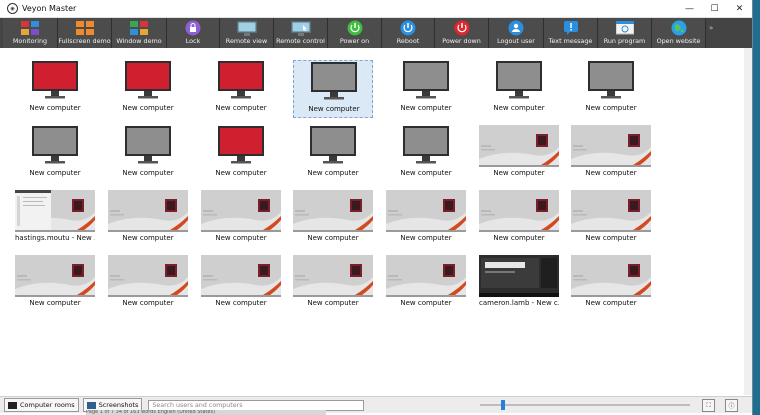 The width and height of the screenshot is (760, 415). What do you see at coordinates (139, 28) in the screenshot?
I see `window-demo-icon` at bounding box center [139, 28].